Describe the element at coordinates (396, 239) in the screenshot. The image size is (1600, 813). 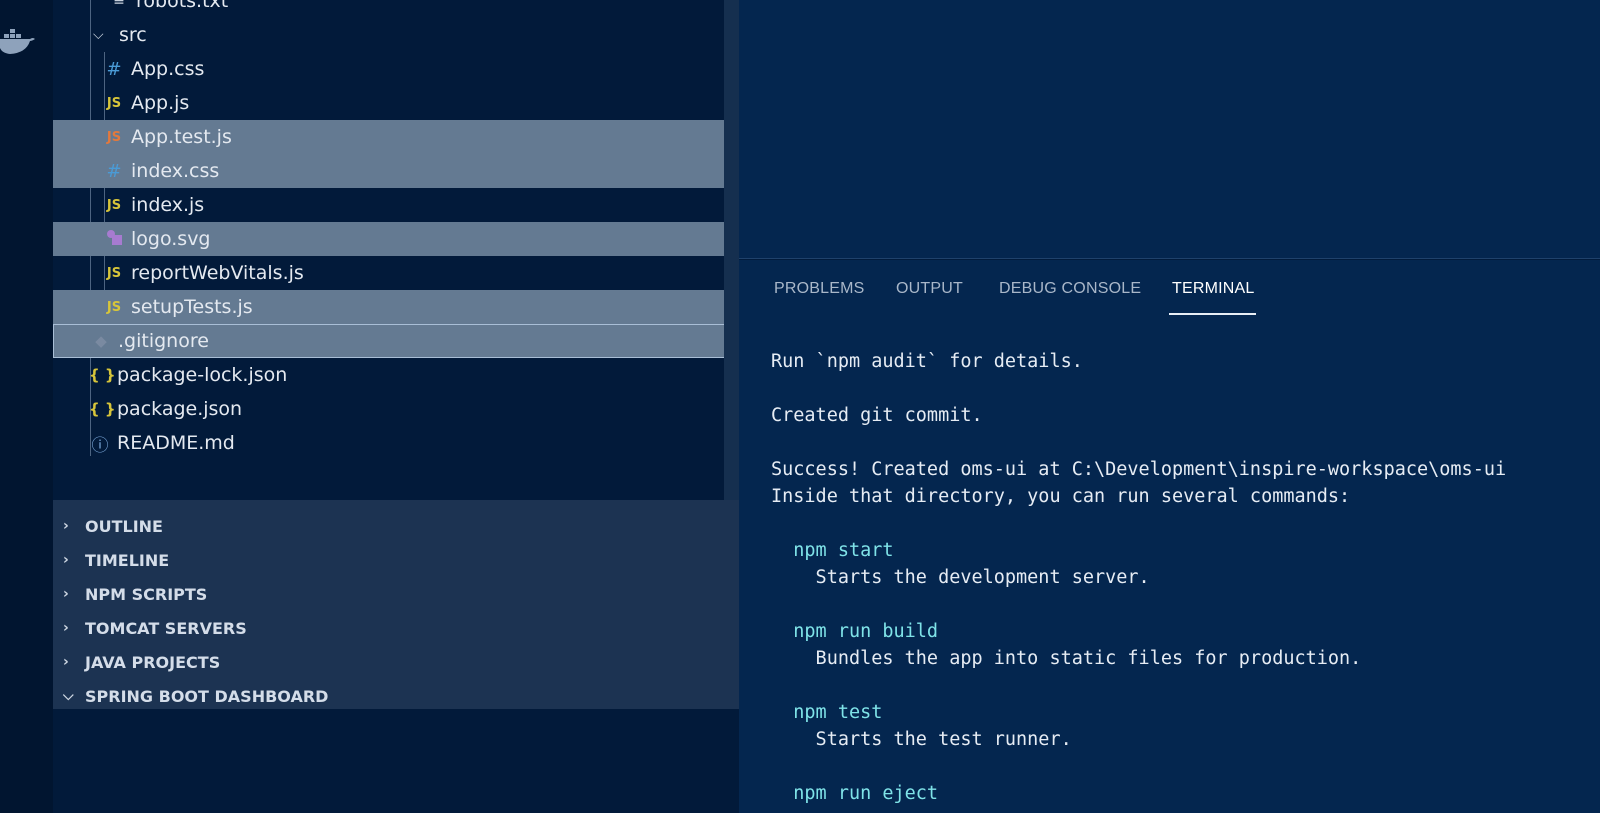
I see `tree-item-logo-svg: logo.svg` at that location.